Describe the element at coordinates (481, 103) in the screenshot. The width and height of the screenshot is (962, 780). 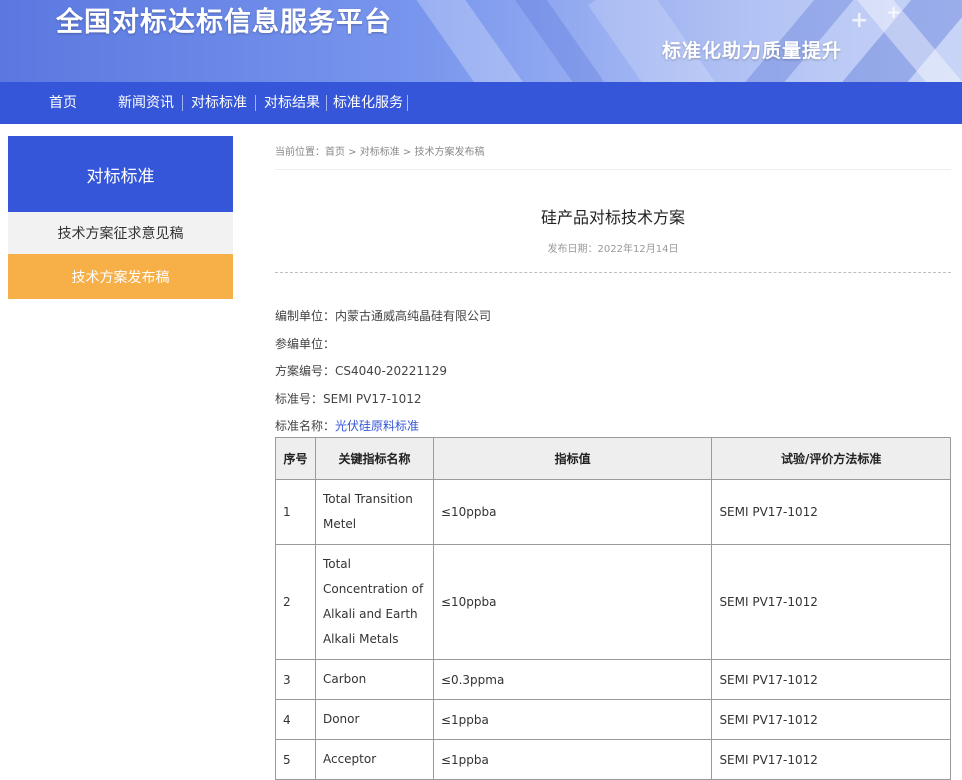
I see `main-nav: 首页 新闻资讯 对标标准 对标结果 标准化服务` at that location.